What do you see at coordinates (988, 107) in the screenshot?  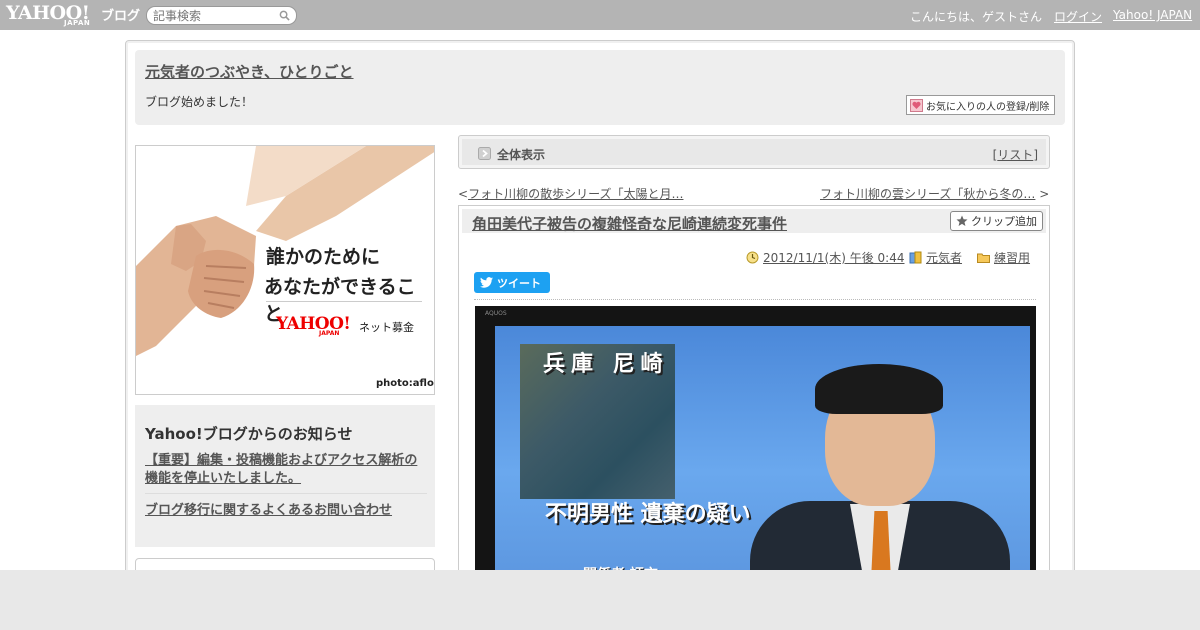 I see `favorite-register-label: お気に入りの人の登録/削除` at bounding box center [988, 107].